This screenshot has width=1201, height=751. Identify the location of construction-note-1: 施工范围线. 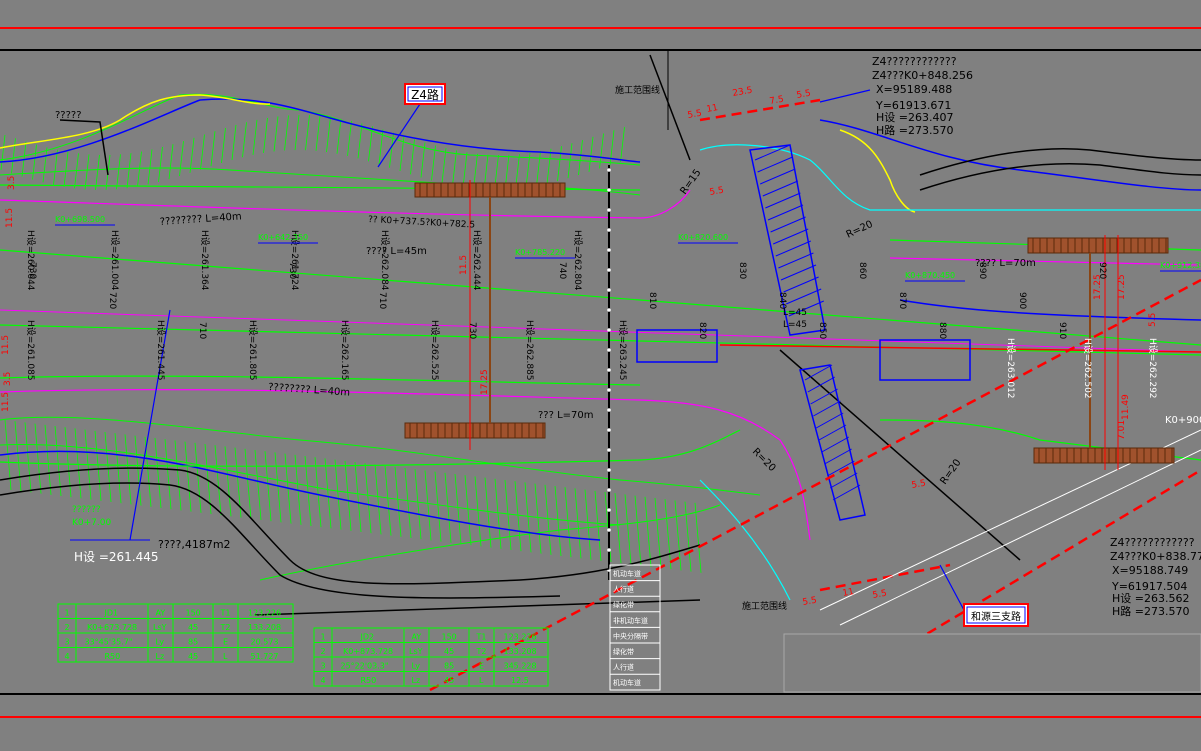
(637, 90).